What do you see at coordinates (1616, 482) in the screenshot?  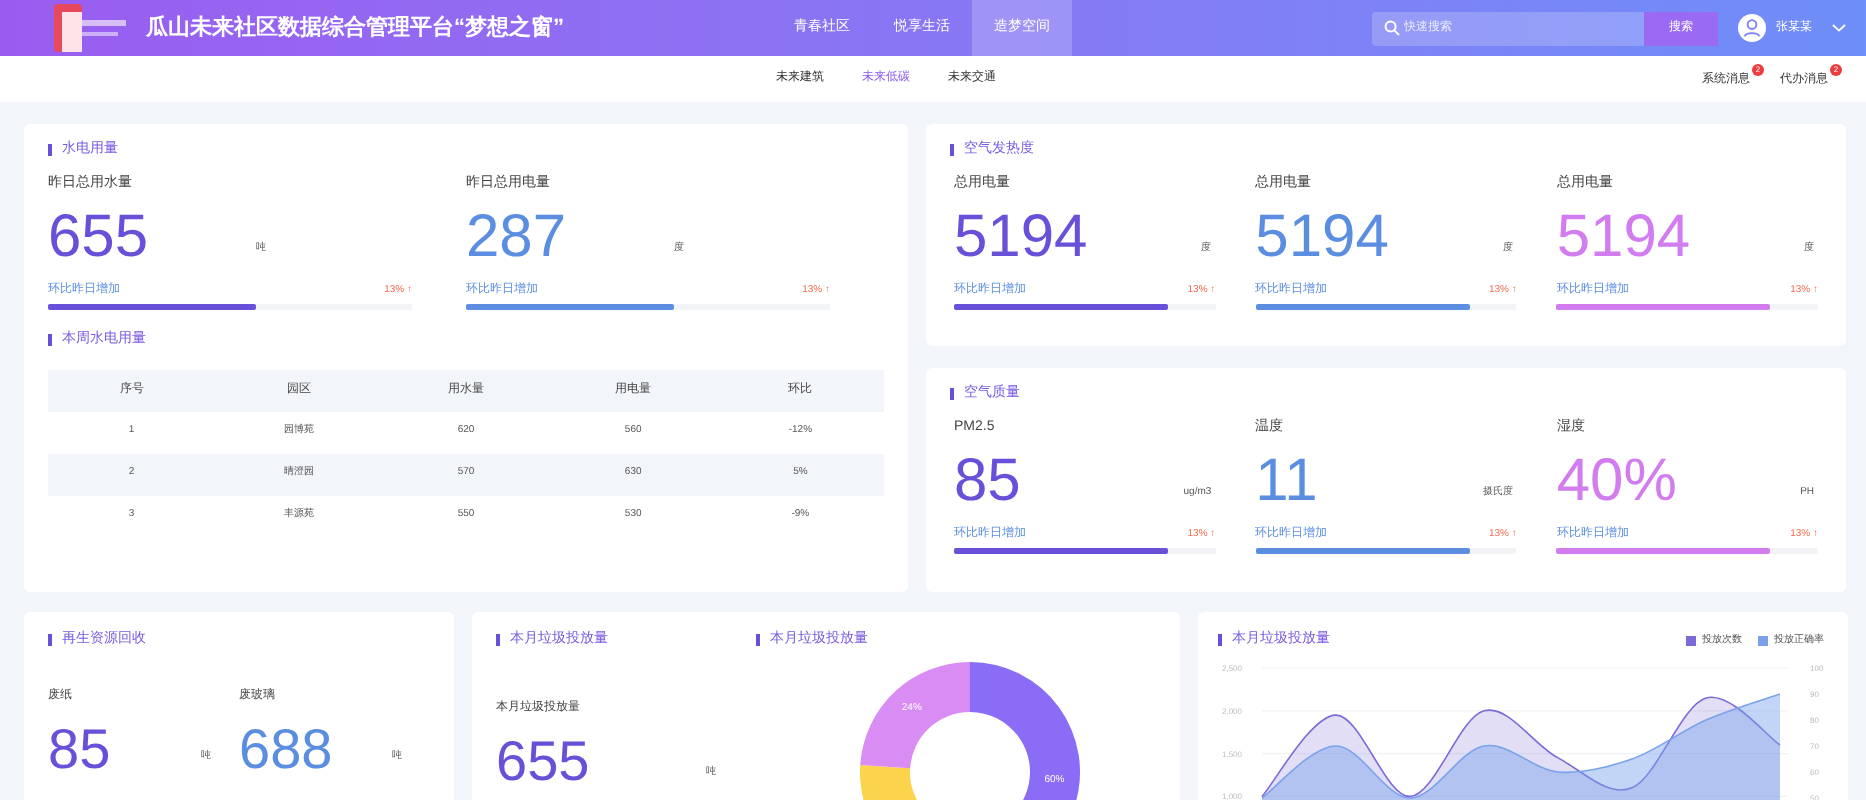 I see `metric-value: 40%` at bounding box center [1616, 482].